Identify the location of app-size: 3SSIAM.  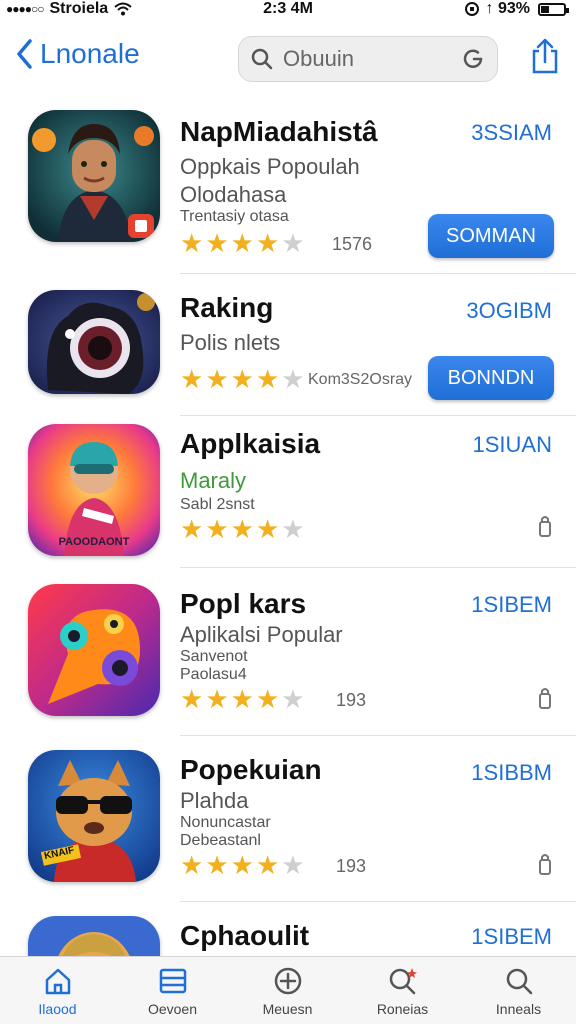
(511, 132).